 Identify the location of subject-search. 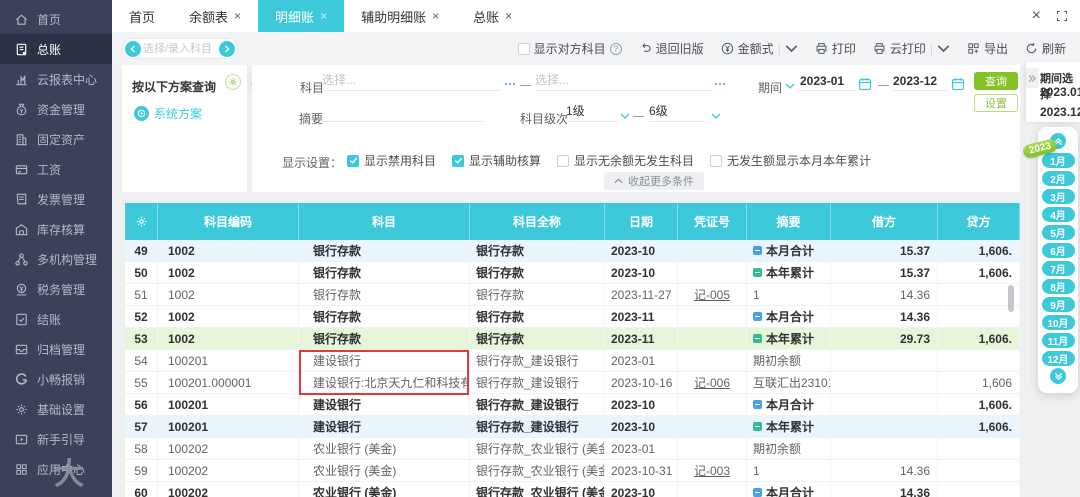
(180, 48).